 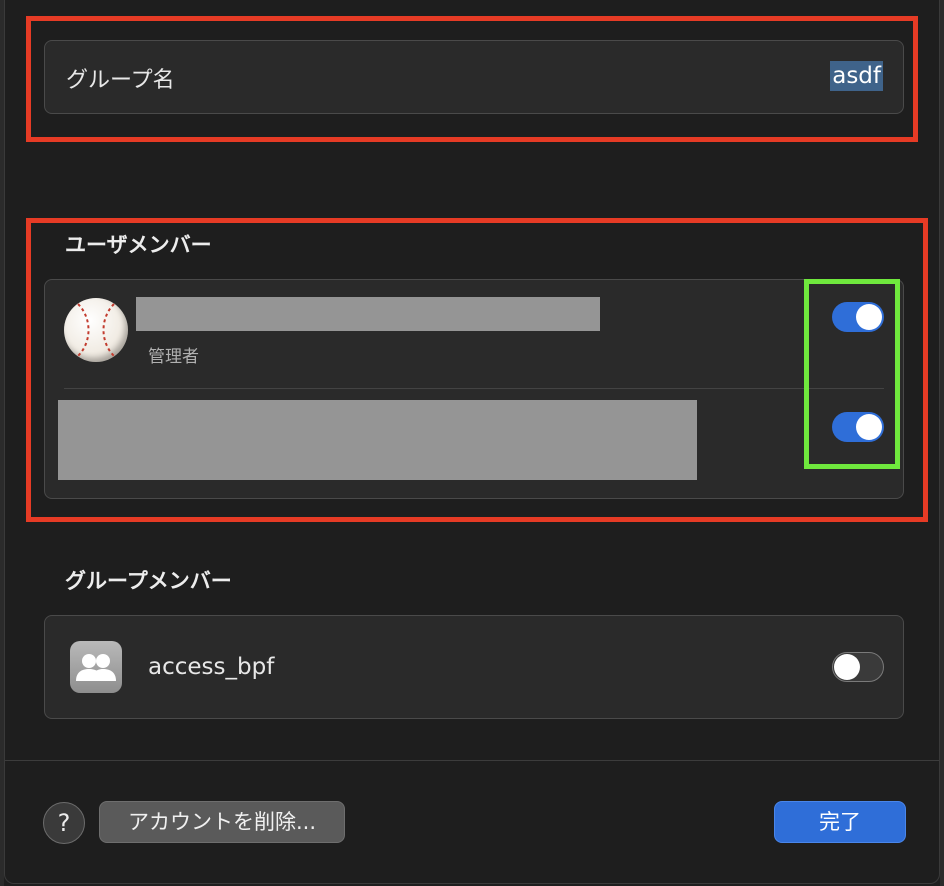 What do you see at coordinates (847, 667) in the screenshot?
I see `toggle-knob` at bounding box center [847, 667].